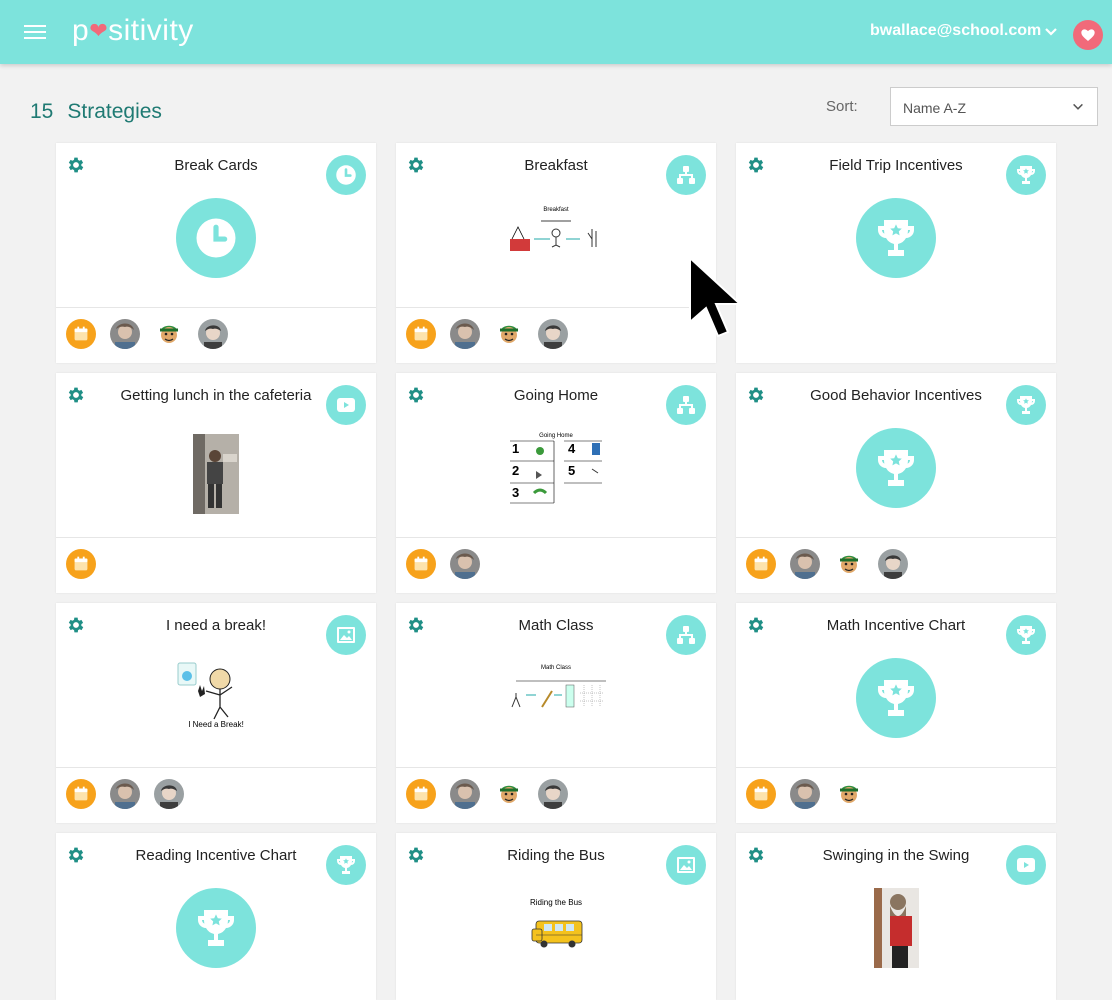  Describe the element at coordinates (556, 396) in the screenshot. I see `card-title: Going Home` at that location.